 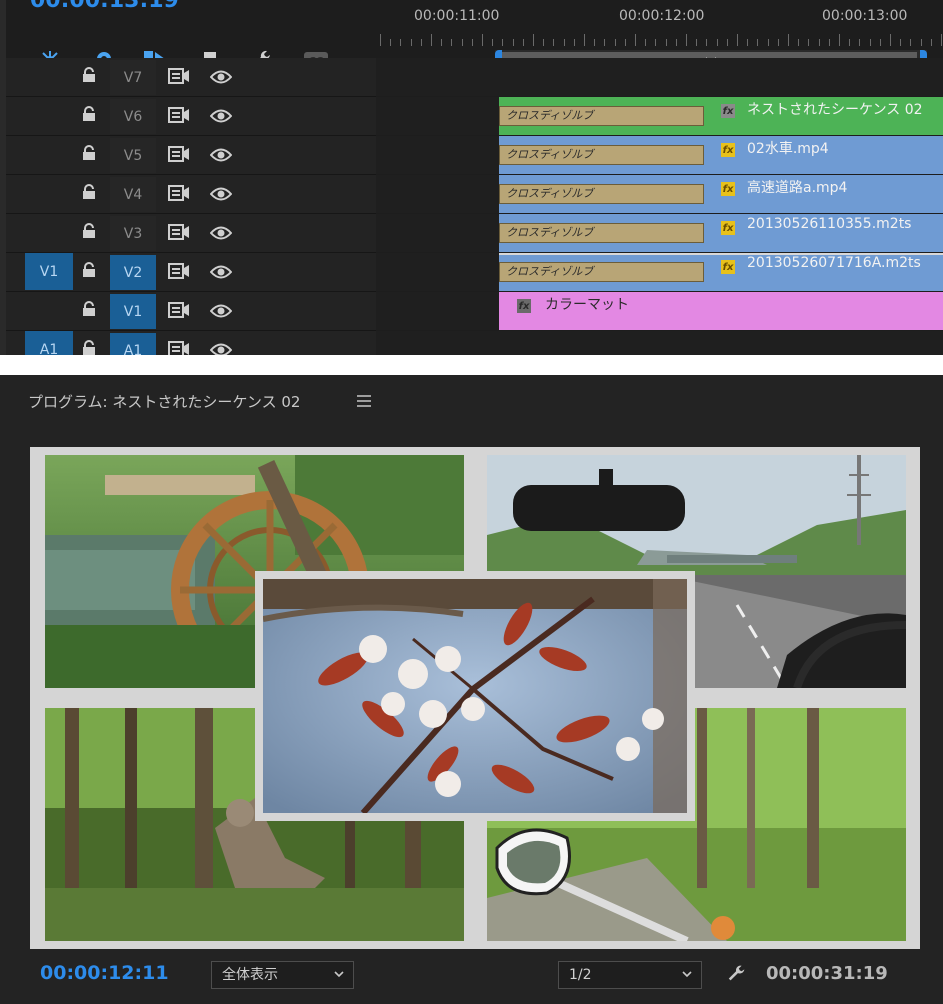 I want to click on clip-name: カラーマット, so click(x=587, y=305).